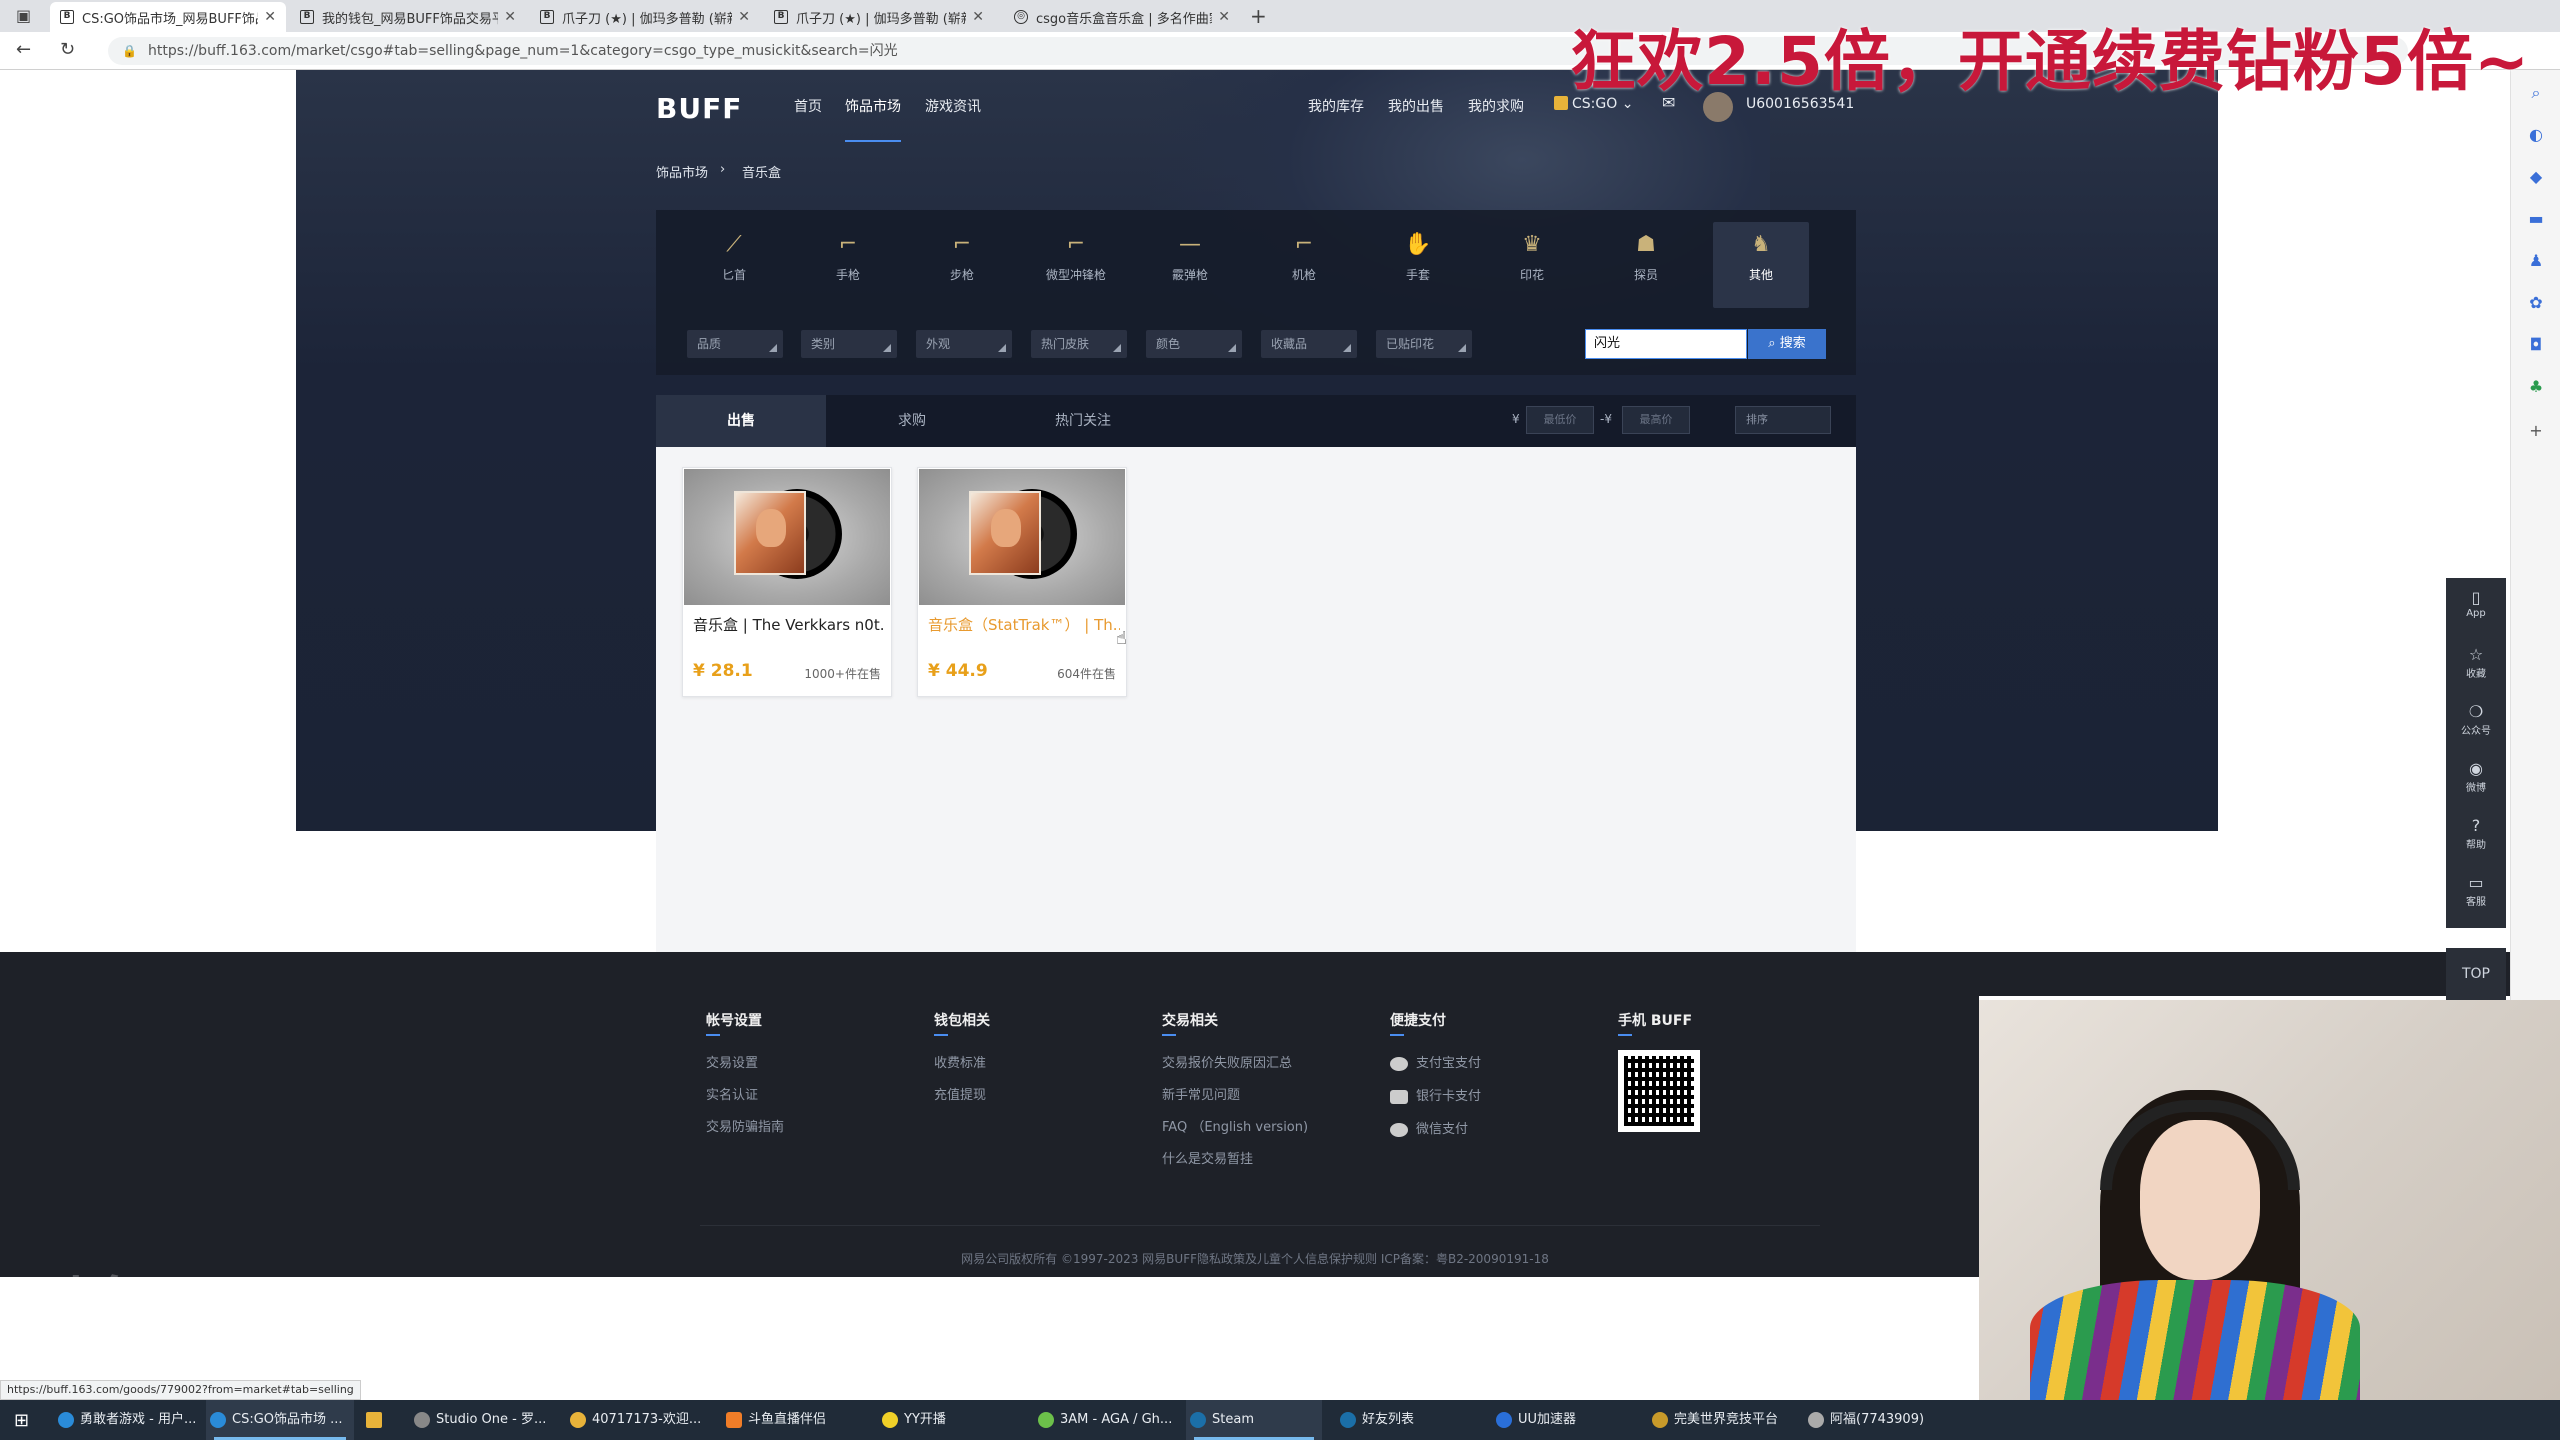 The width and height of the screenshot is (2560, 1440). Describe the element at coordinates (2536, 177) in the screenshot. I see `tag-icon: ◆` at that location.